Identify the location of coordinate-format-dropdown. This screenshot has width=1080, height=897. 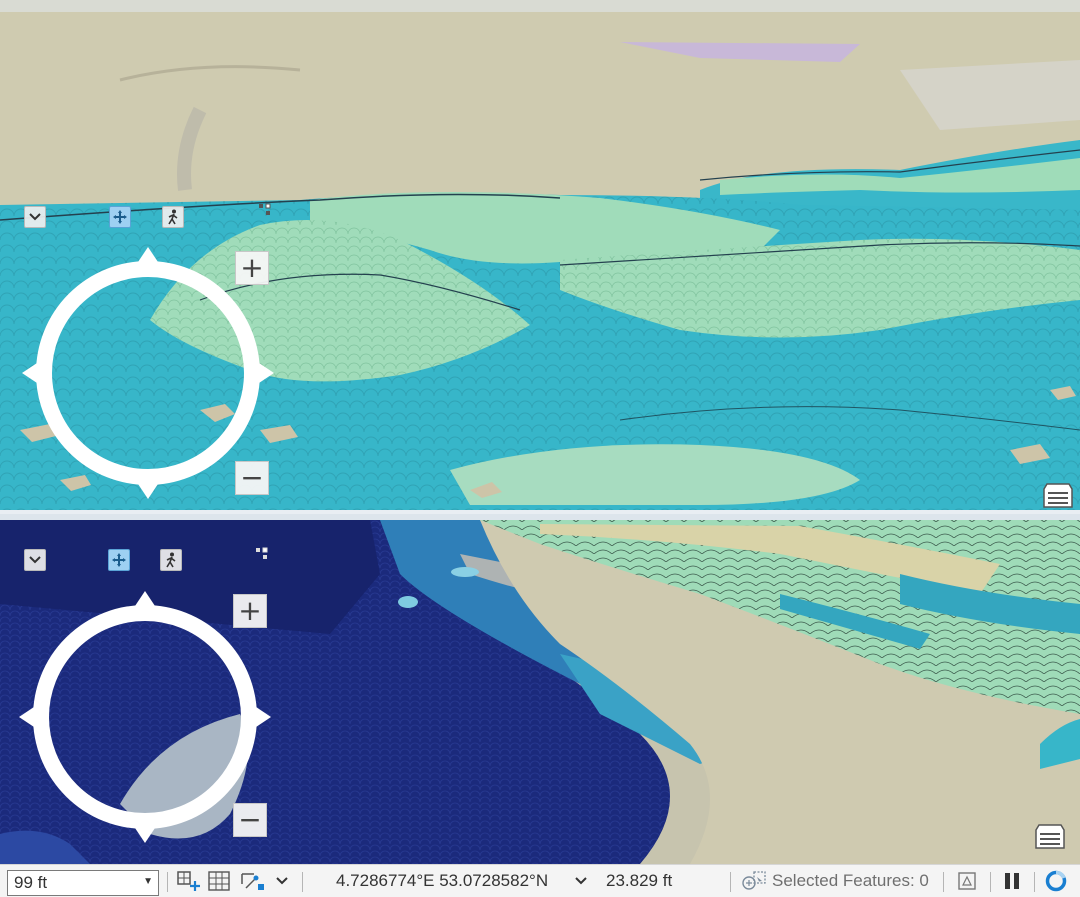
(581, 881).